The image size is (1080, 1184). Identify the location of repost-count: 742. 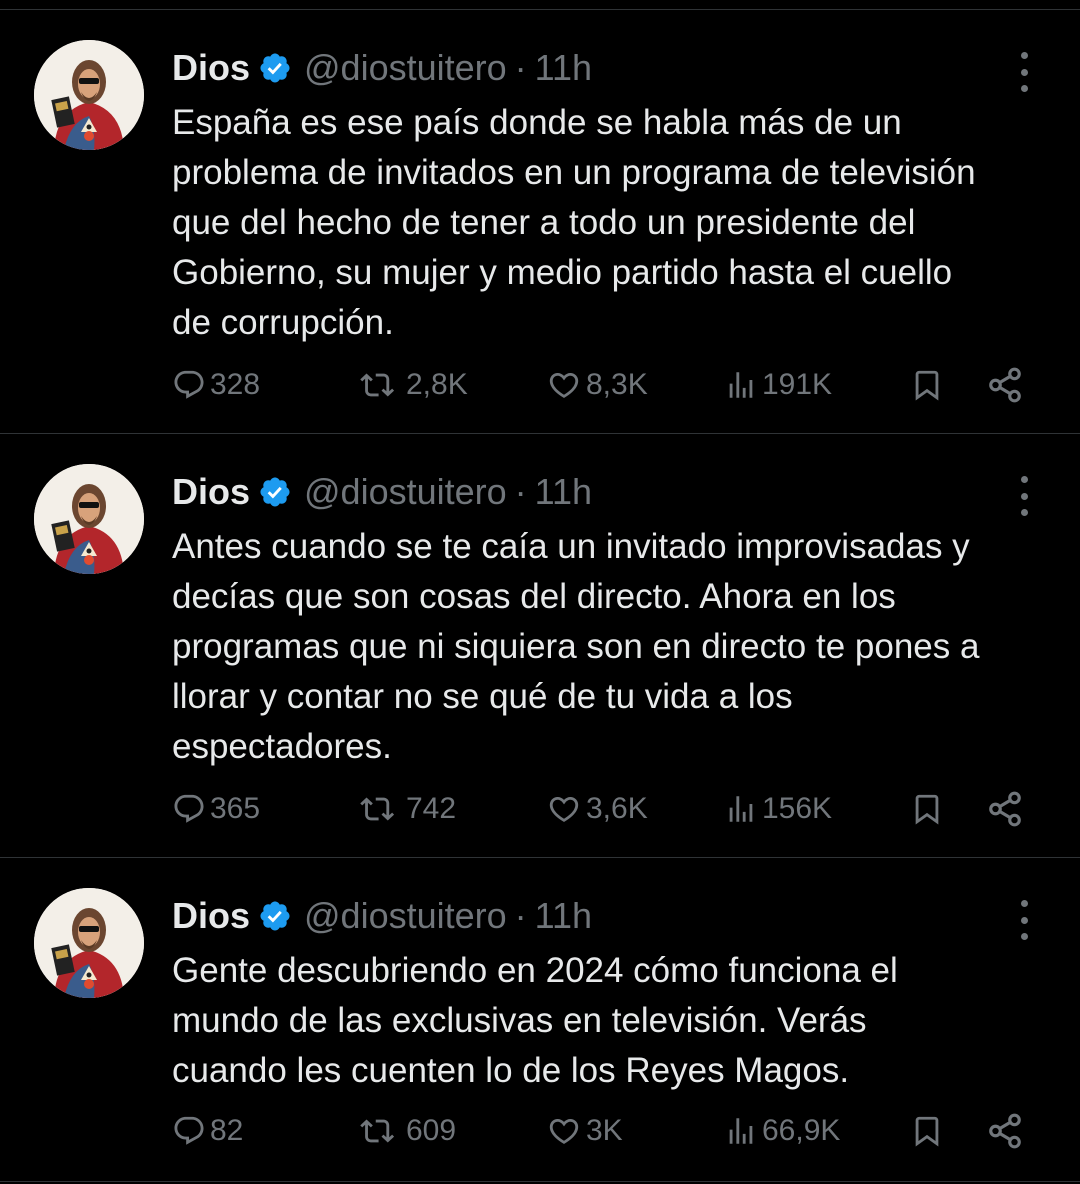
(431, 808).